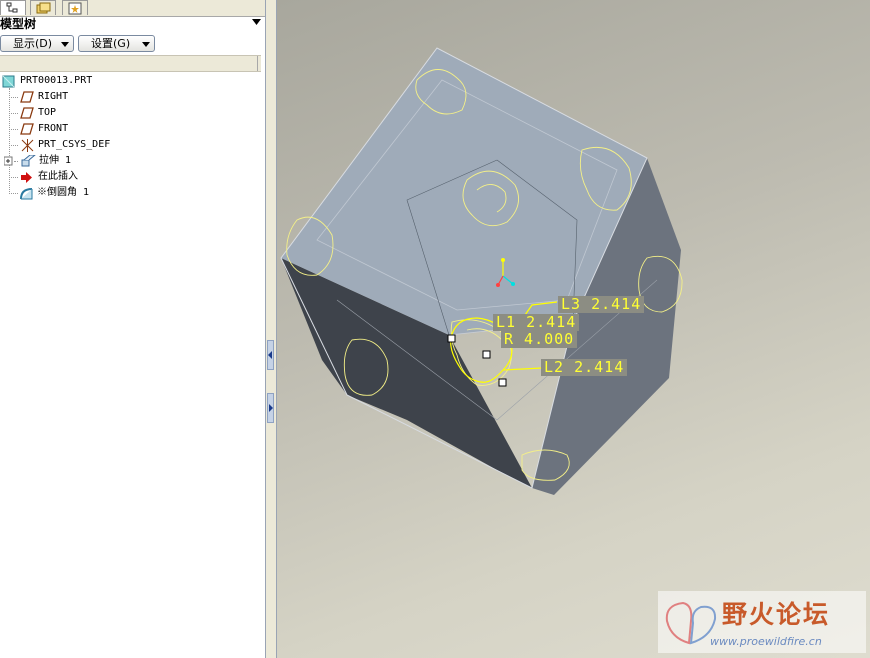  What do you see at coordinates (27, 145) in the screenshot?
I see `coordinate-system-icon` at bounding box center [27, 145].